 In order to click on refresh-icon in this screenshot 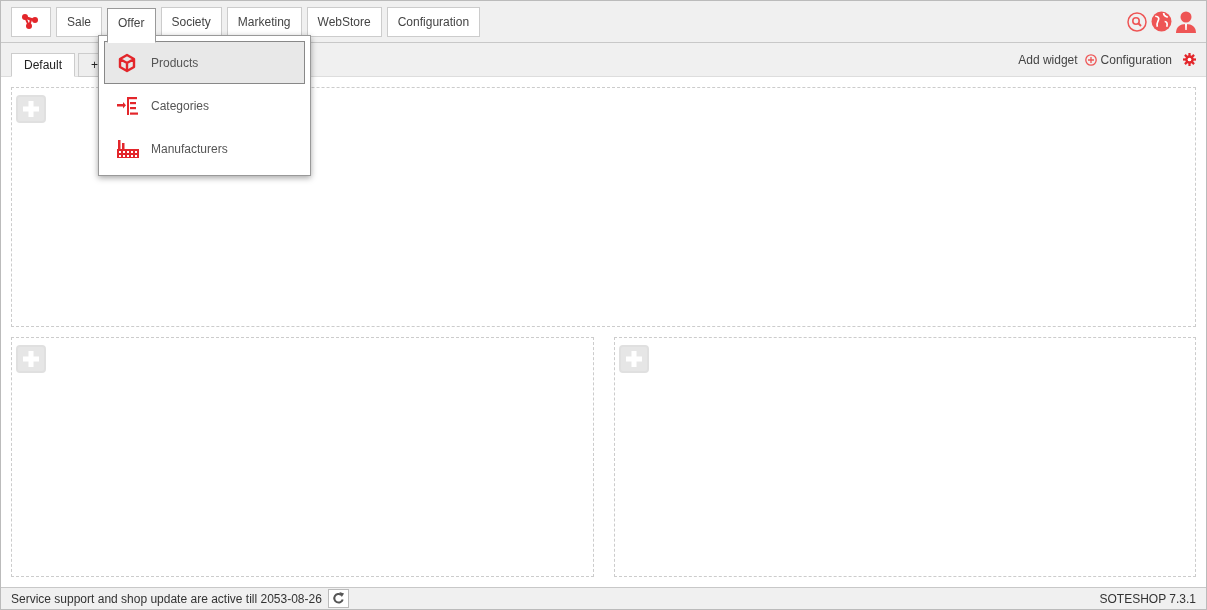, I will do `click(338, 598)`.